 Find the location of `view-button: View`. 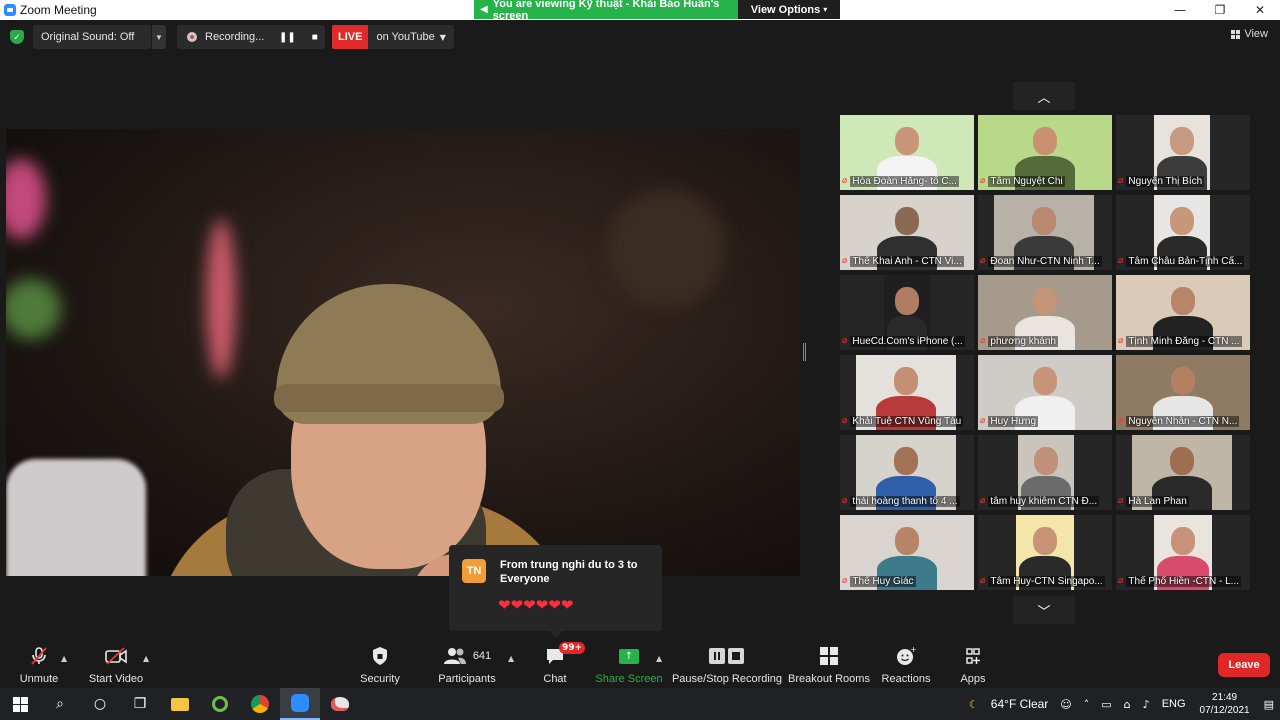

view-button: View is located at coordinates (1249, 34).